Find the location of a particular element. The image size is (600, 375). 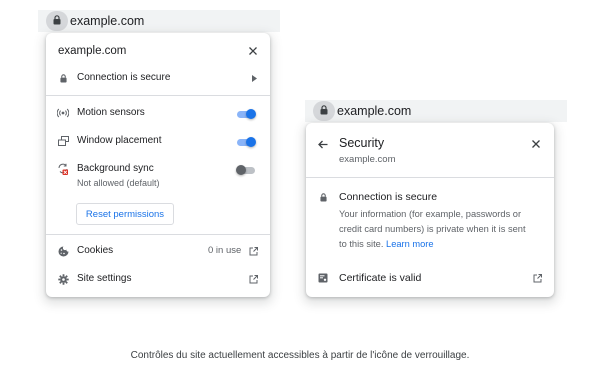

certificate-label: Certificate is valid is located at coordinates (380, 278).